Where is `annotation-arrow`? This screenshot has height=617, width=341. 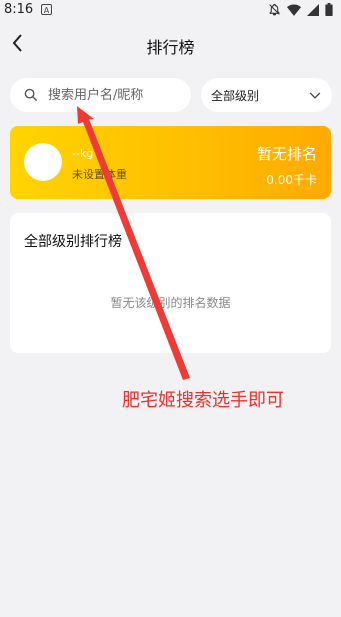 annotation-arrow is located at coordinates (133, 243).